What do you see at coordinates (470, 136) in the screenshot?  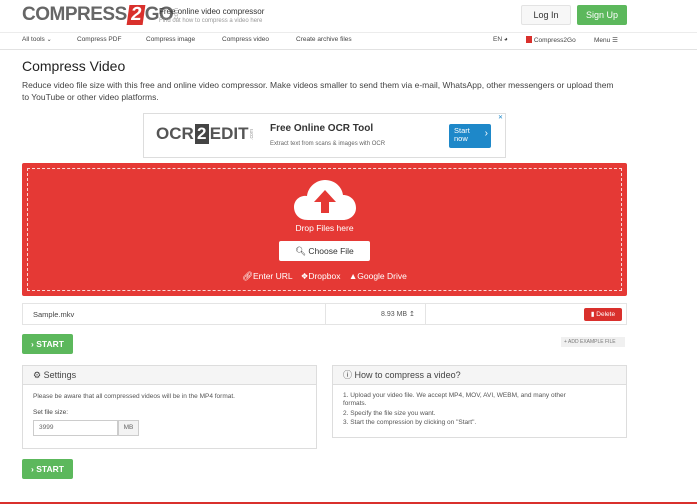 I see `ad-start-now-button: Start now ›` at bounding box center [470, 136].